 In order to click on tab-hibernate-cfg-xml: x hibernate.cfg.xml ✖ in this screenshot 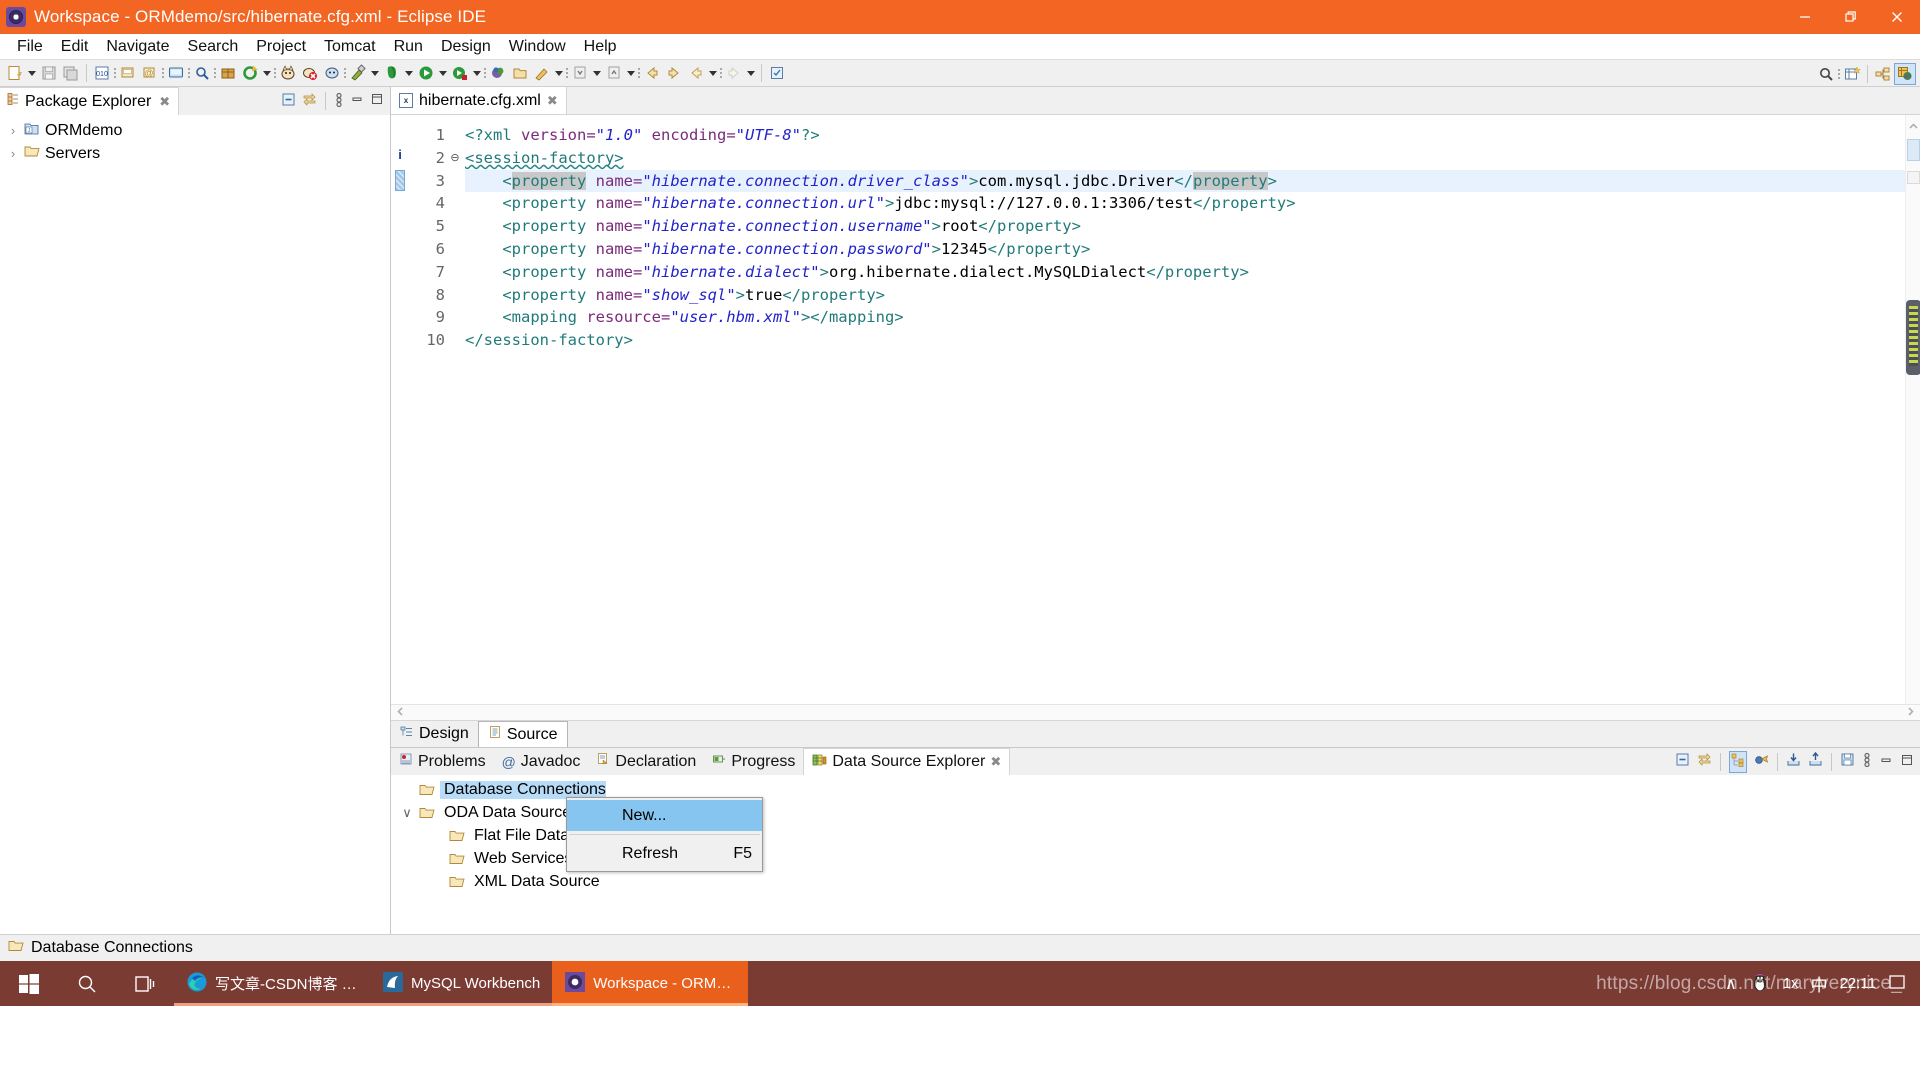, I will do `click(479, 100)`.